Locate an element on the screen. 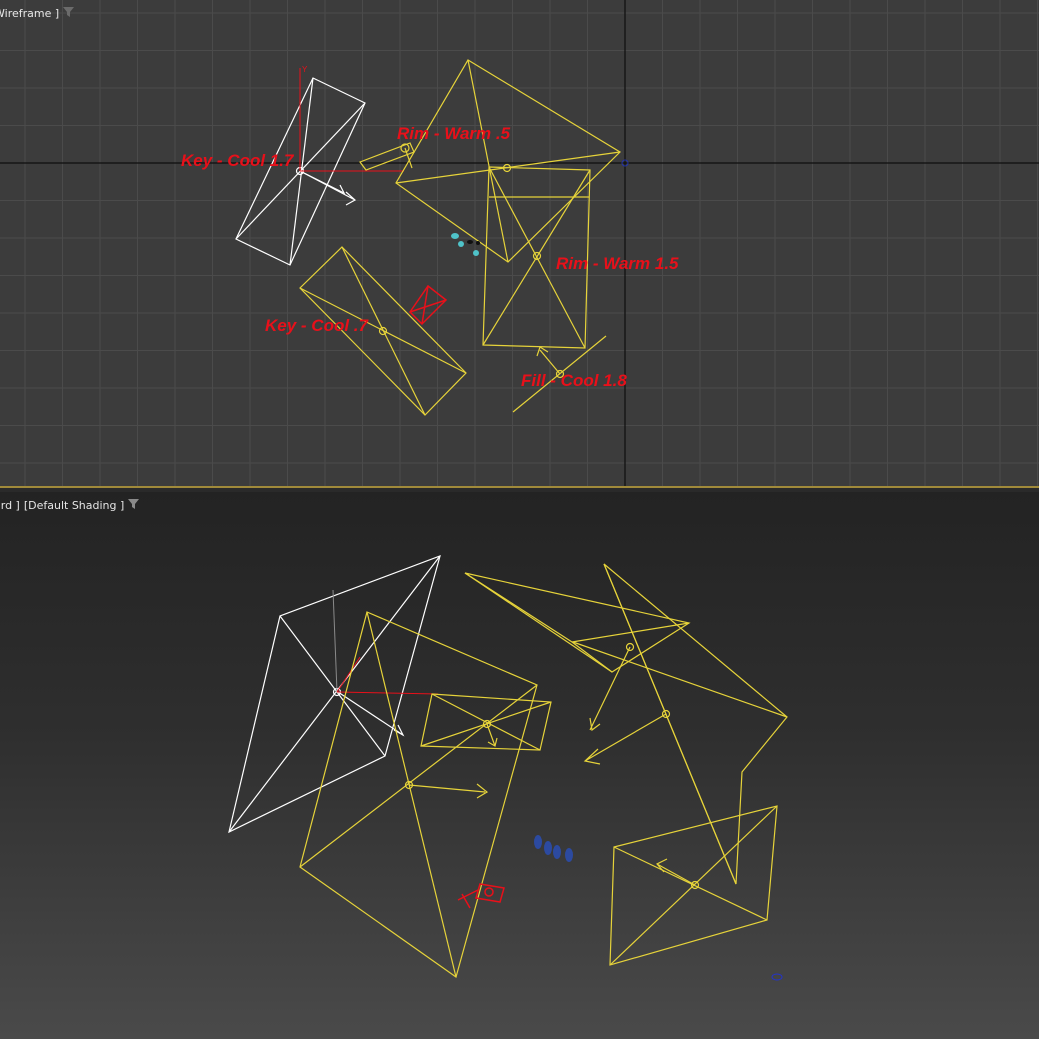  viewport-label: Wireframe ] is located at coordinates (37, 13).